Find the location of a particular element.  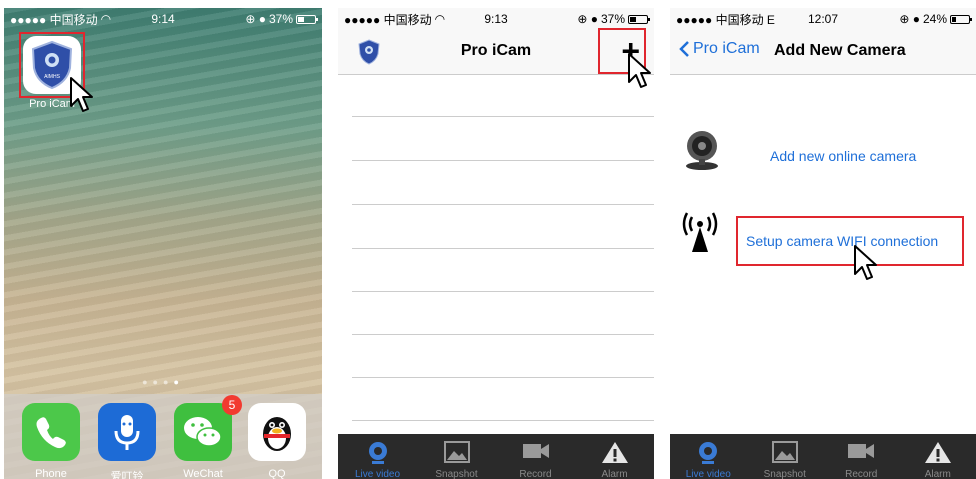

wechat-app-icon is located at coordinates (203, 432).